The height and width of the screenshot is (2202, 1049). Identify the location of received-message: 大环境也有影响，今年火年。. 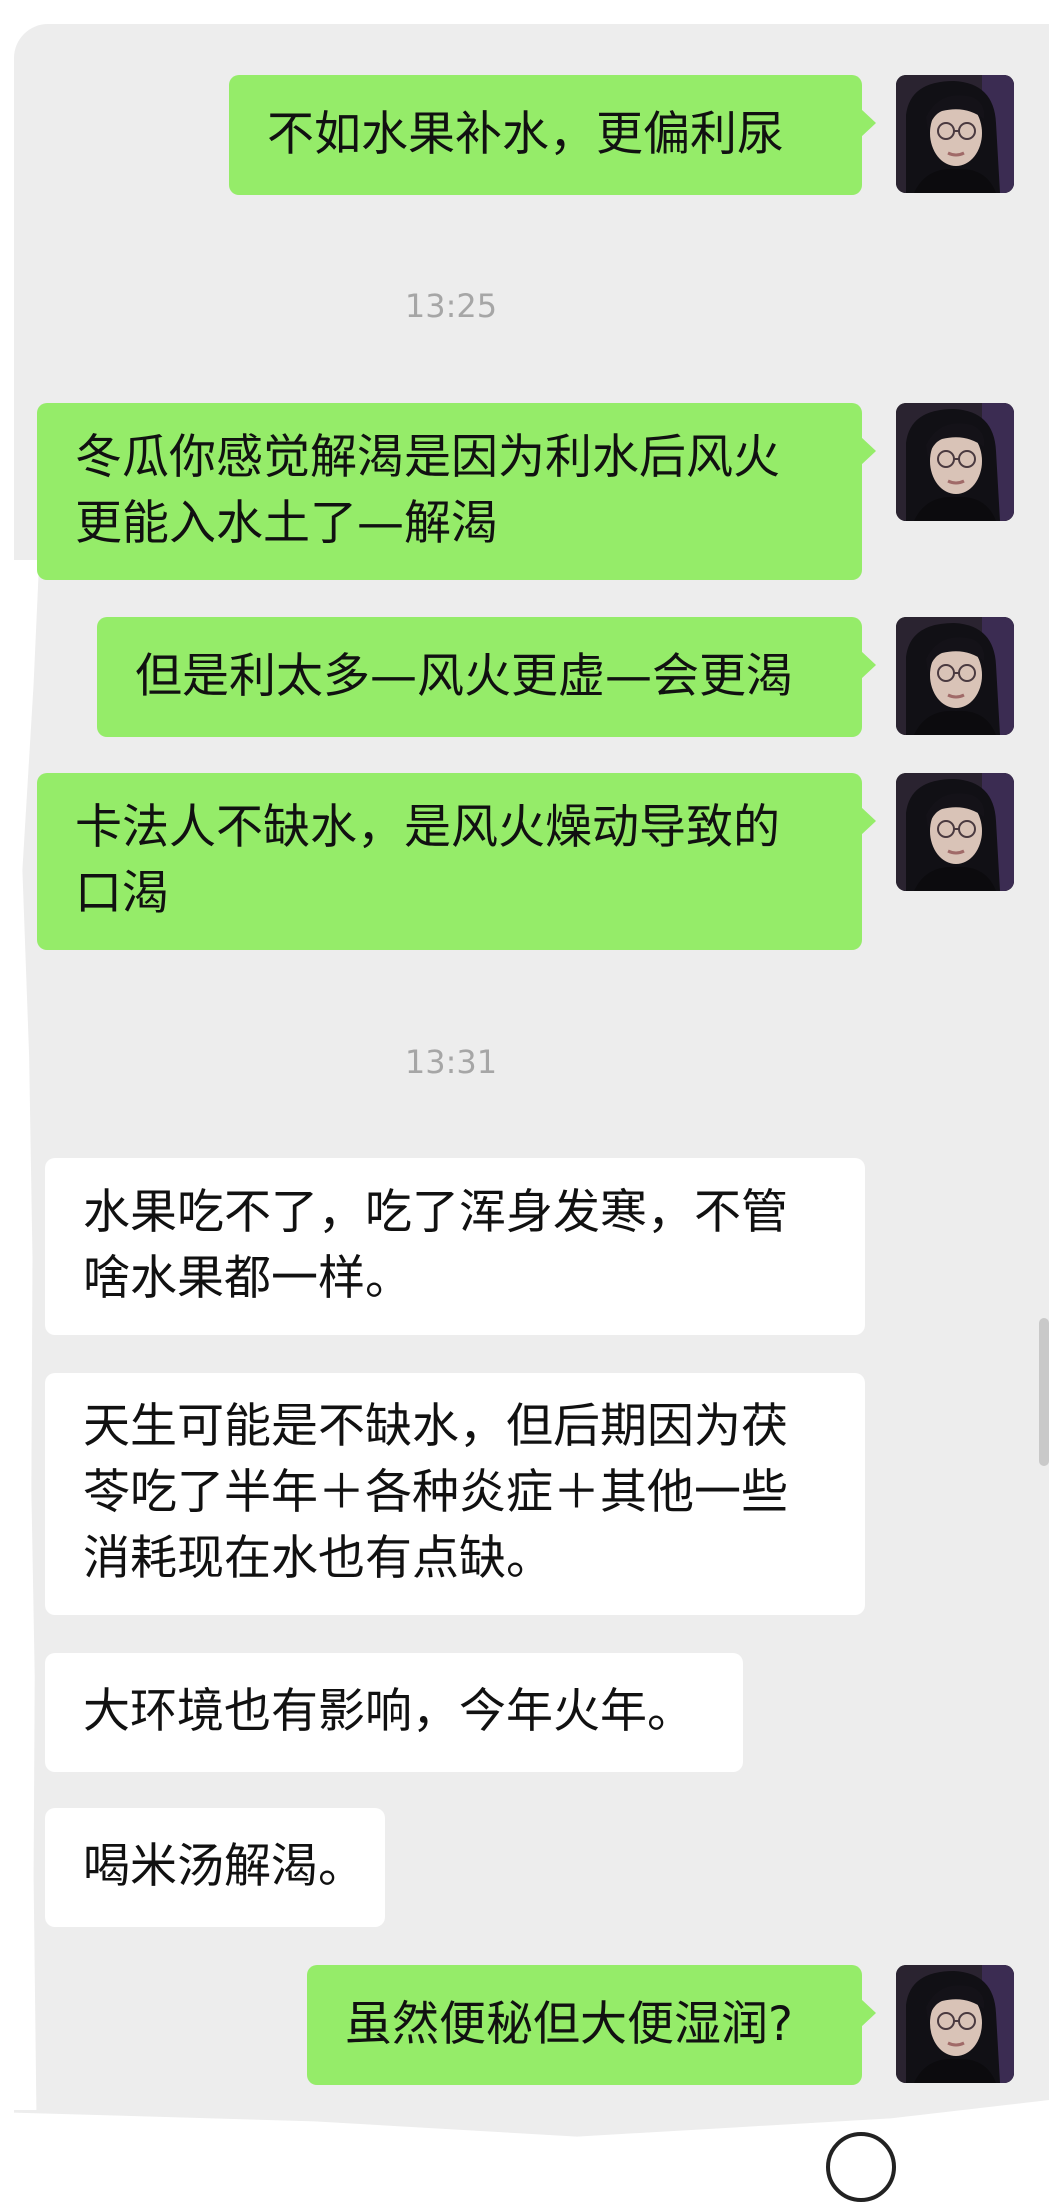
(394, 1712).